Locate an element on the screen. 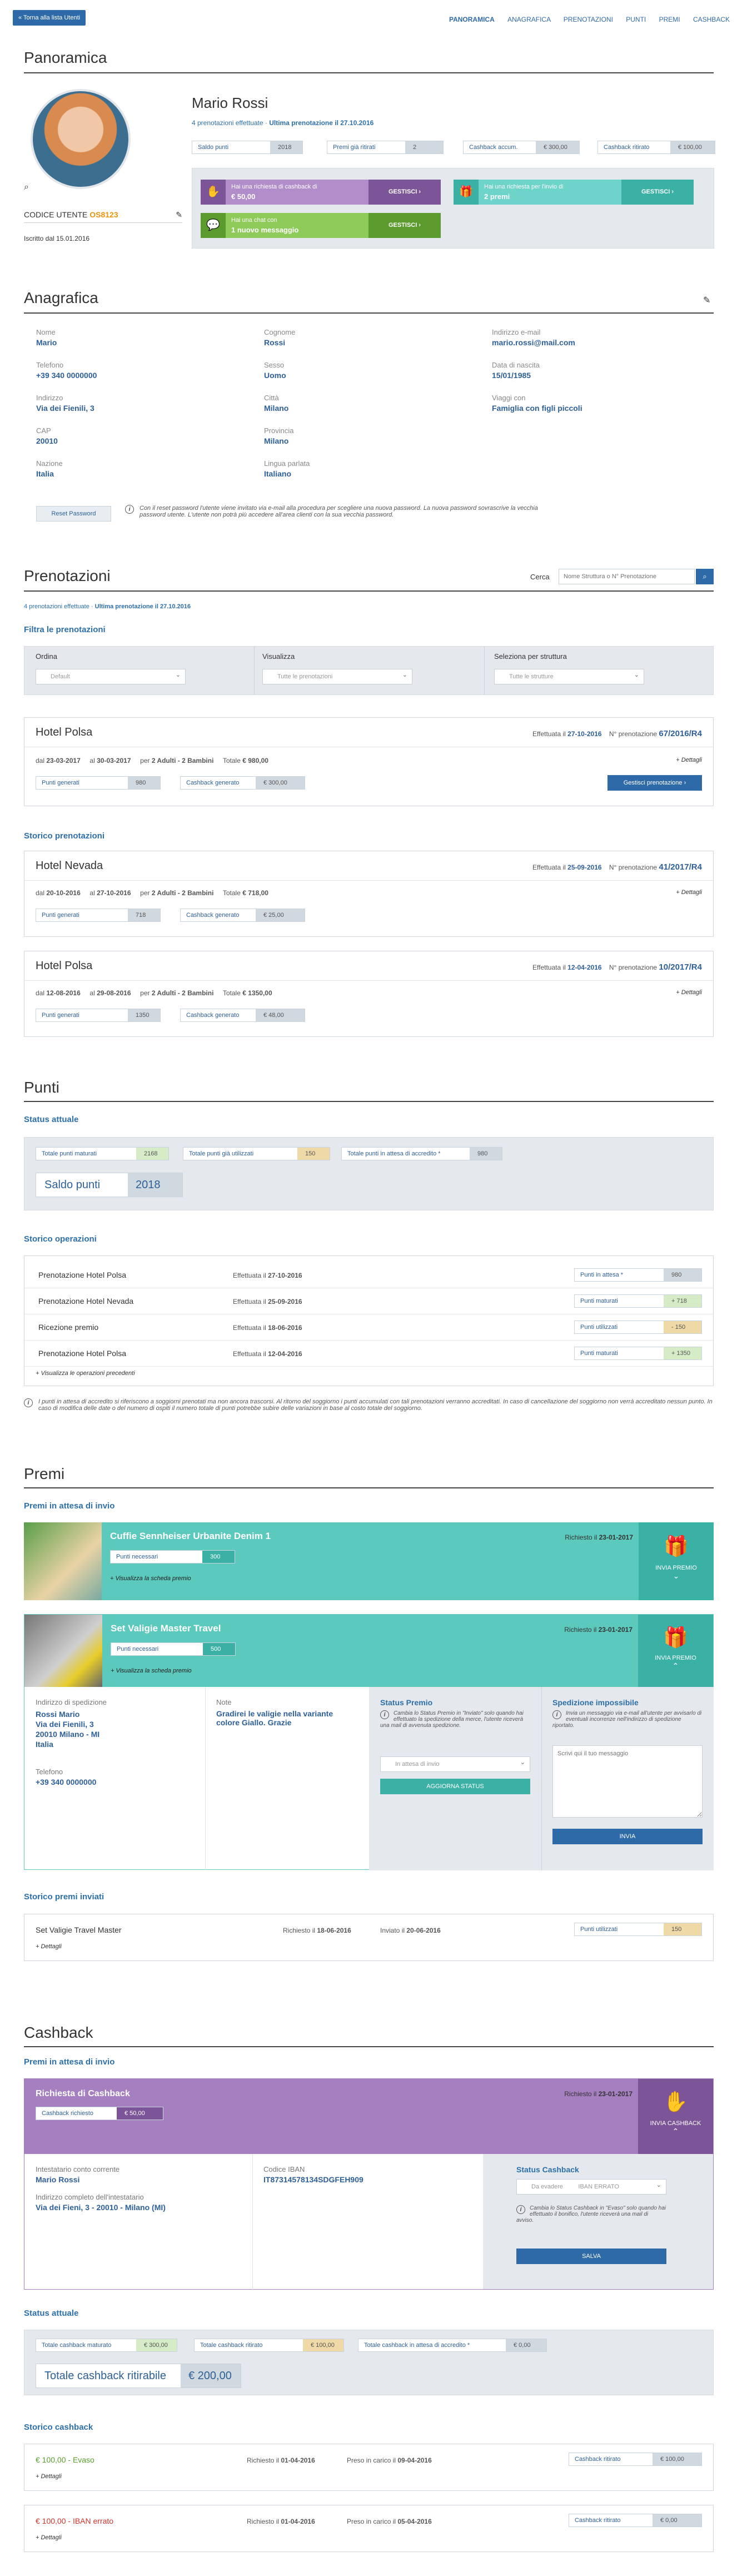 This screenshot has height=2576, width=752. order-select: Default is located at coordinates (111, 676).